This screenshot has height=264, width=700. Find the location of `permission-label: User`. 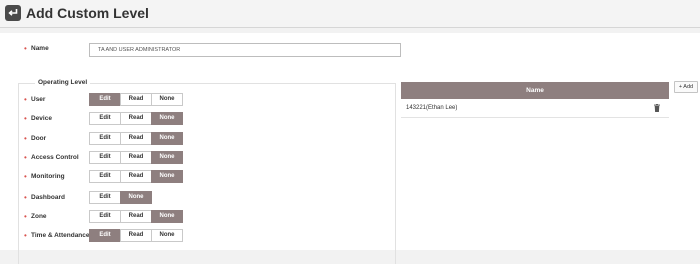

permission-label: User is located at coordinates (38, 99).